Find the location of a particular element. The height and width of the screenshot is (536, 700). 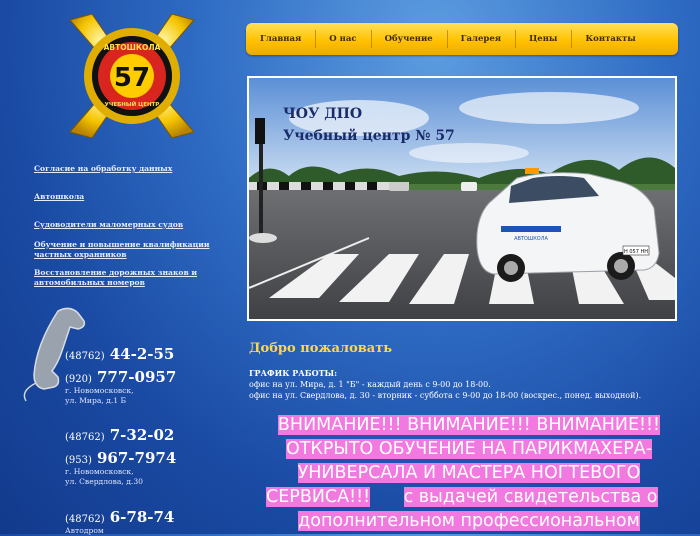

contact-block-5: (48762) 6-78-74 Автодром is located at coordinates (119, 521).